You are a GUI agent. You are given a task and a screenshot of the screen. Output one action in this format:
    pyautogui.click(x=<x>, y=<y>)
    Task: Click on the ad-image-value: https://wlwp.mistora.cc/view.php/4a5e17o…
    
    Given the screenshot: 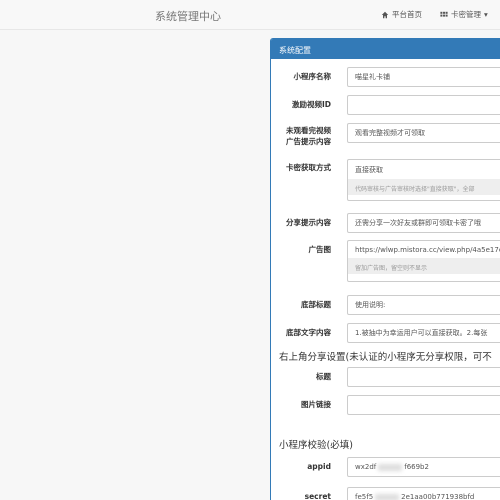 What is the action you would take?
    pyautogui.click(x=427, y=250)
    